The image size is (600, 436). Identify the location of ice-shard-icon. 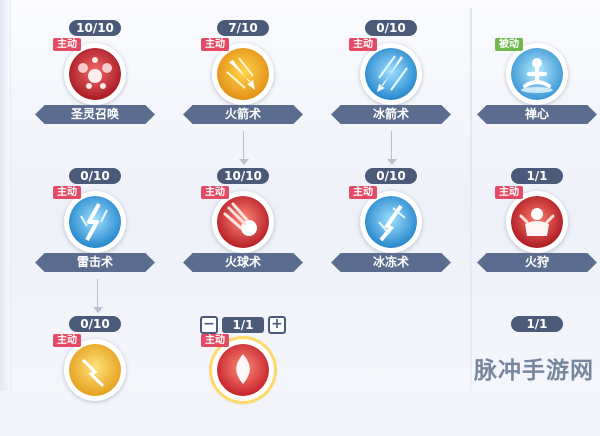
(391, 222).